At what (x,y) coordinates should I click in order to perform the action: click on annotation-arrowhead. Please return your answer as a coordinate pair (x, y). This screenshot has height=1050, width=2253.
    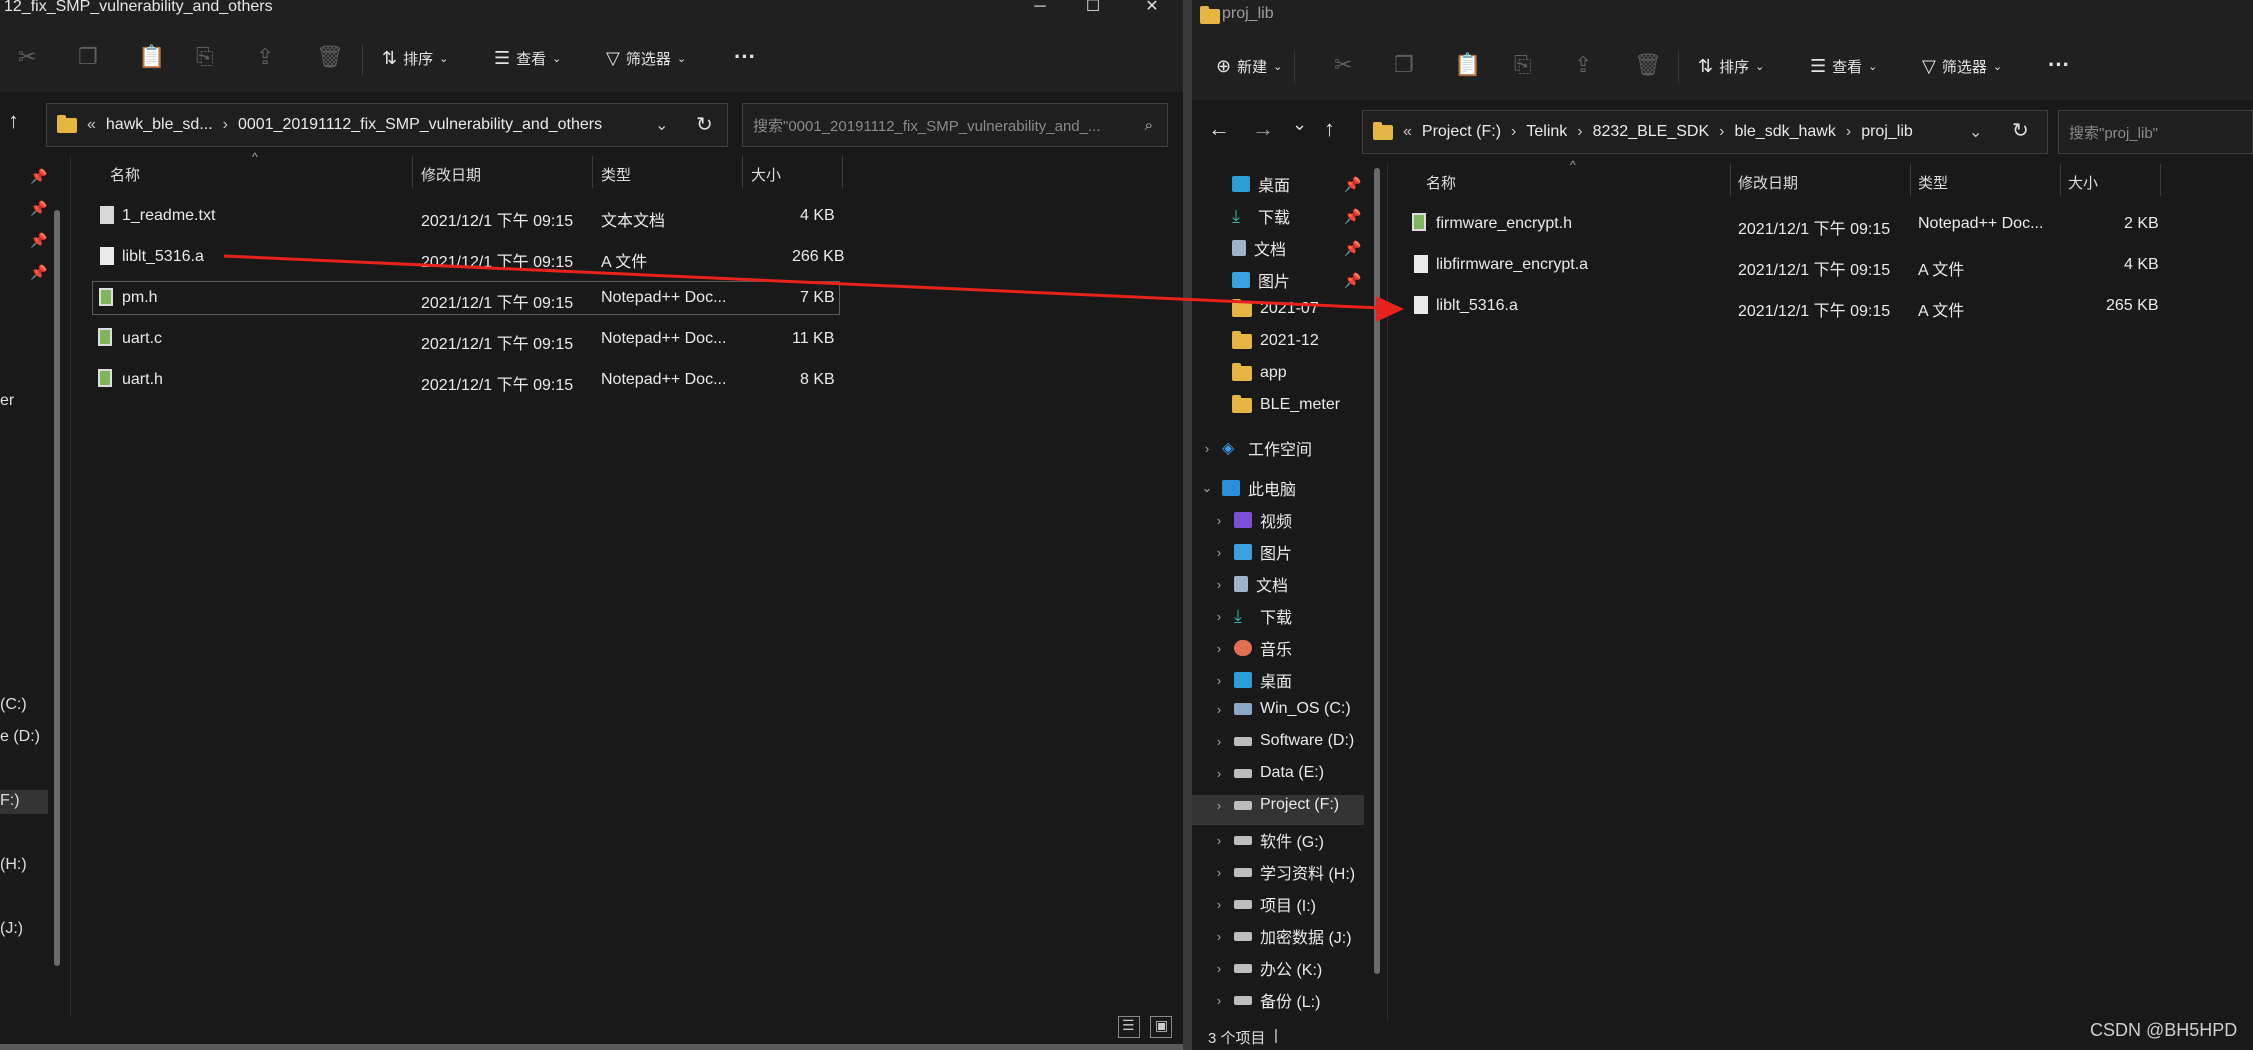
    Looking at the image, I should click on (1390, 309).